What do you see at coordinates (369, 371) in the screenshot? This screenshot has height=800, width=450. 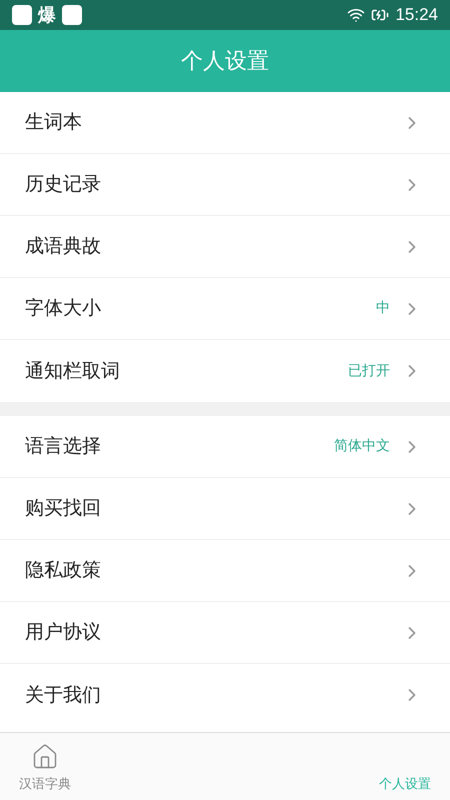 I see `row-value: 已打开` at bounding box center [369, 371].